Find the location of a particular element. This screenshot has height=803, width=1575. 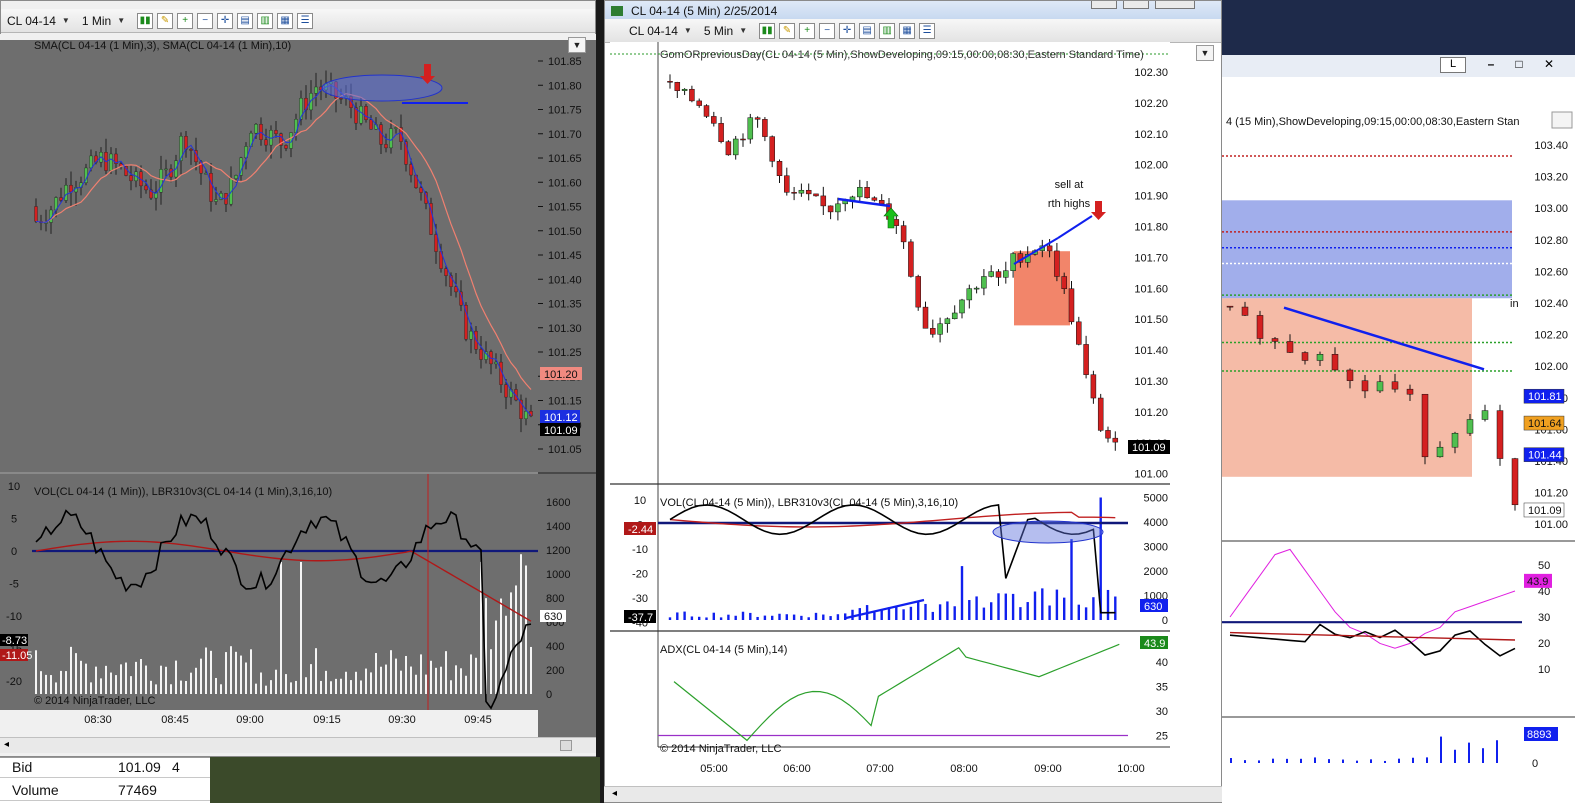

price-tick-label: 101.15 is located at coordinates (565, 402).